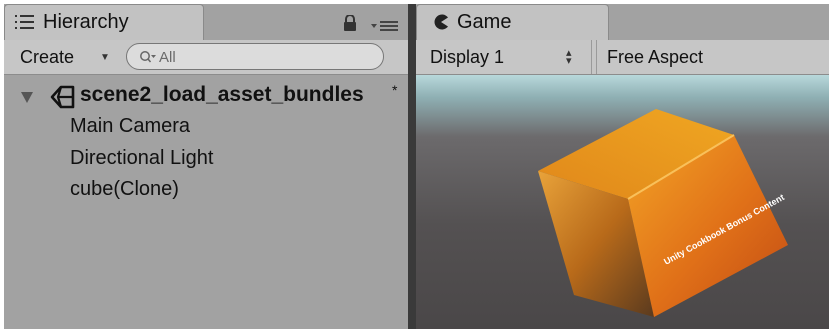 This screenshot has height=333, width=833. Describe the element at coordinates (441, 22) in the screenshot. I see `game-pacman-icon` at that location.